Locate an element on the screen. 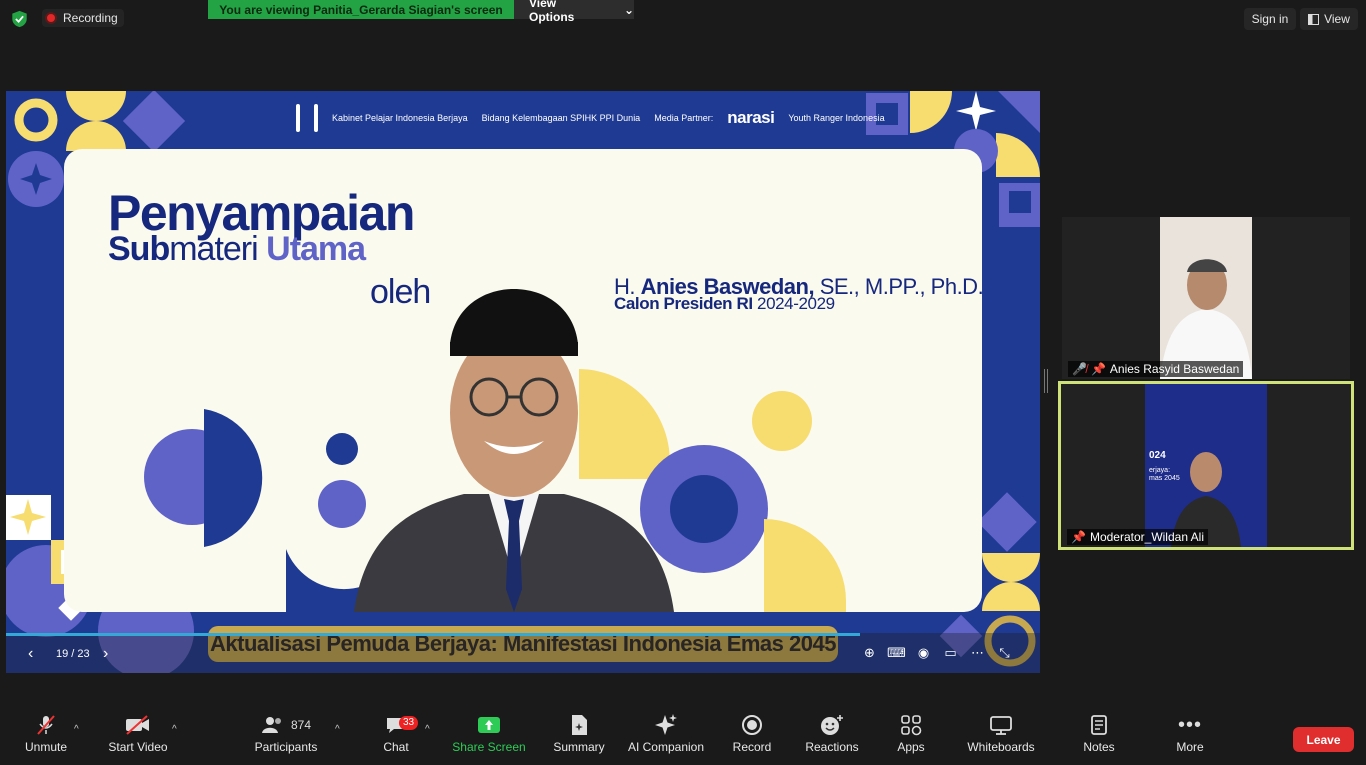 The image size is (1366, 765). encryption-shield-icon is located at coordinates (19, 19).